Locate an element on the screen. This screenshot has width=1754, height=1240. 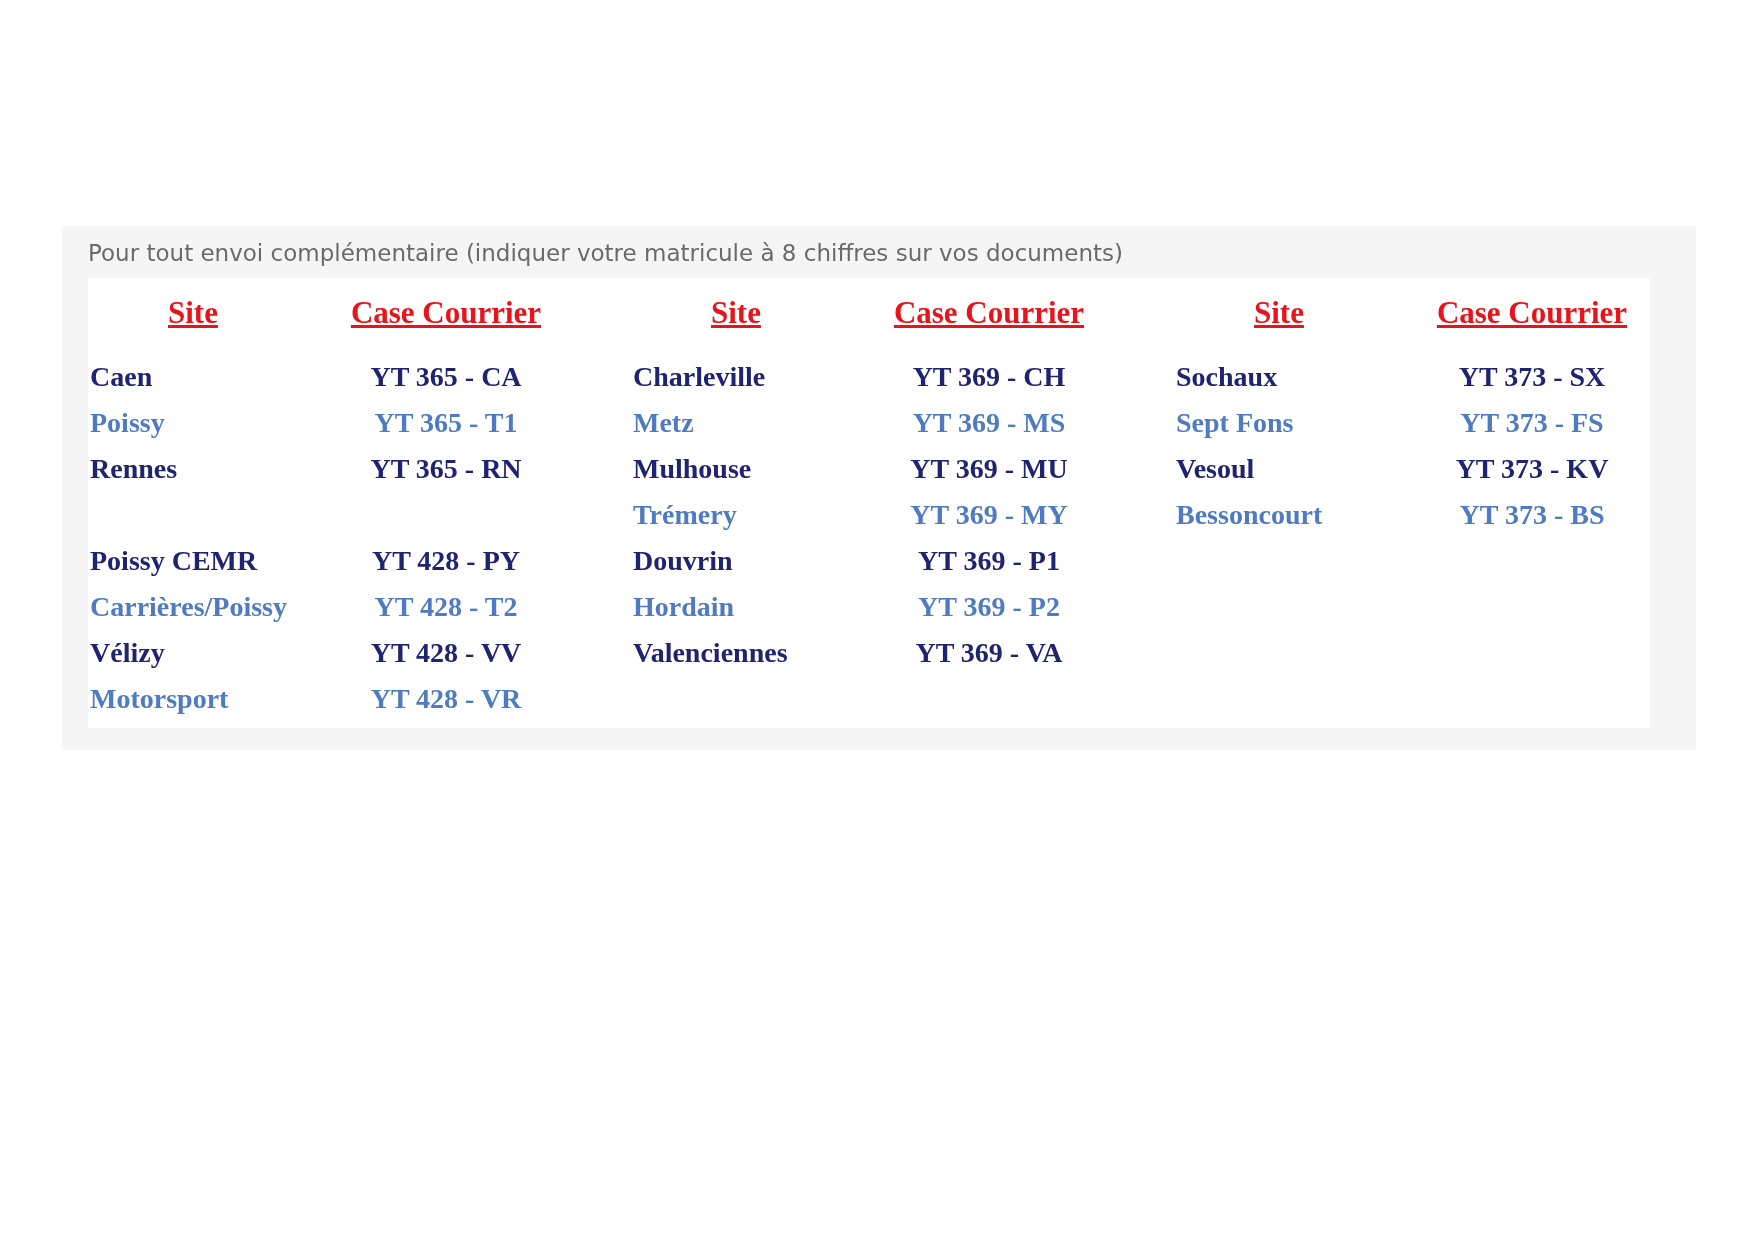
mailbox-code: YT 369 - VA is located at coordinates (989, 653).